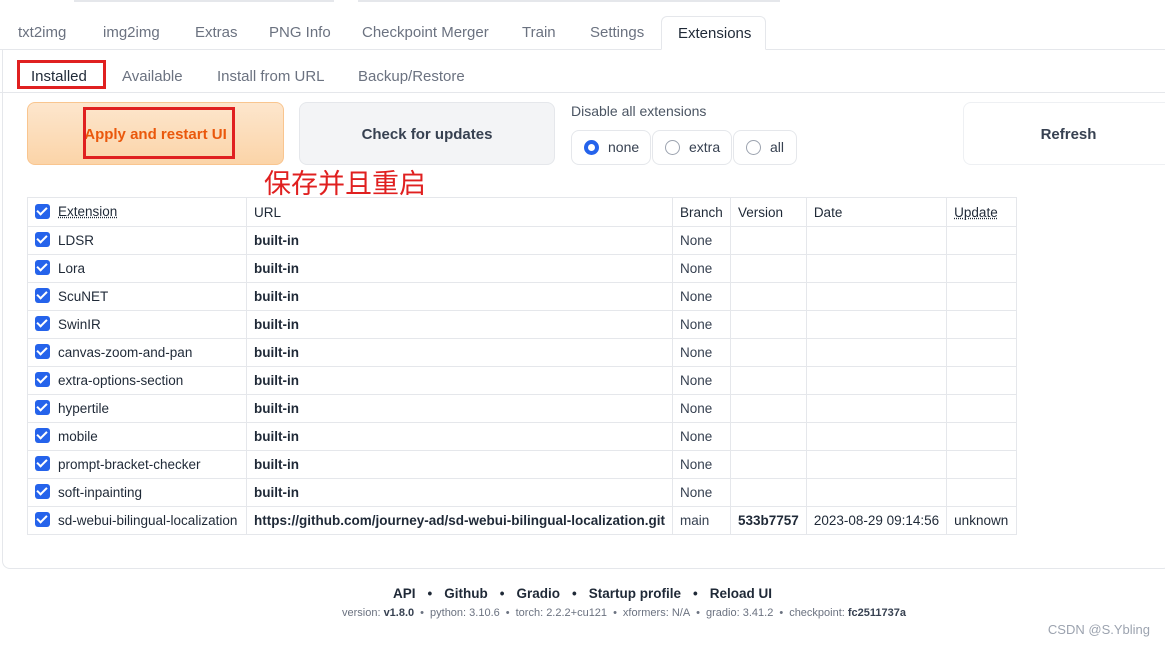 This screenshot has width=1165, height=646. Describe the element at coordinates (624, 147) in the screenshot. I see `radio-label: none` at that location.